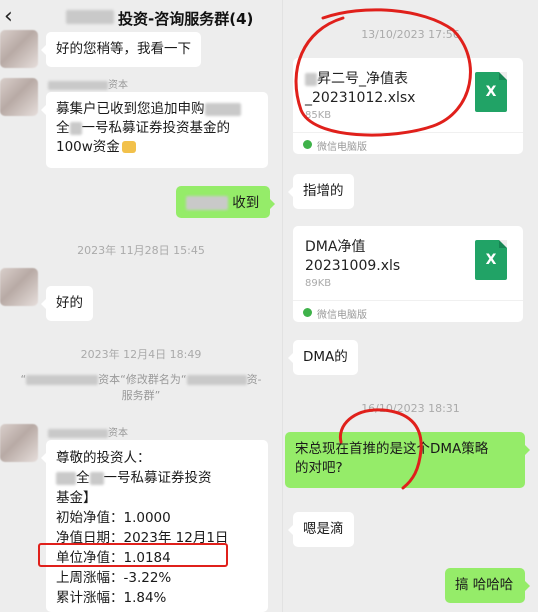  Describe the element at coordinates (141, 250) in the screenshot. I see `timestamp: 2023年 11月28日 15:45` at that location.